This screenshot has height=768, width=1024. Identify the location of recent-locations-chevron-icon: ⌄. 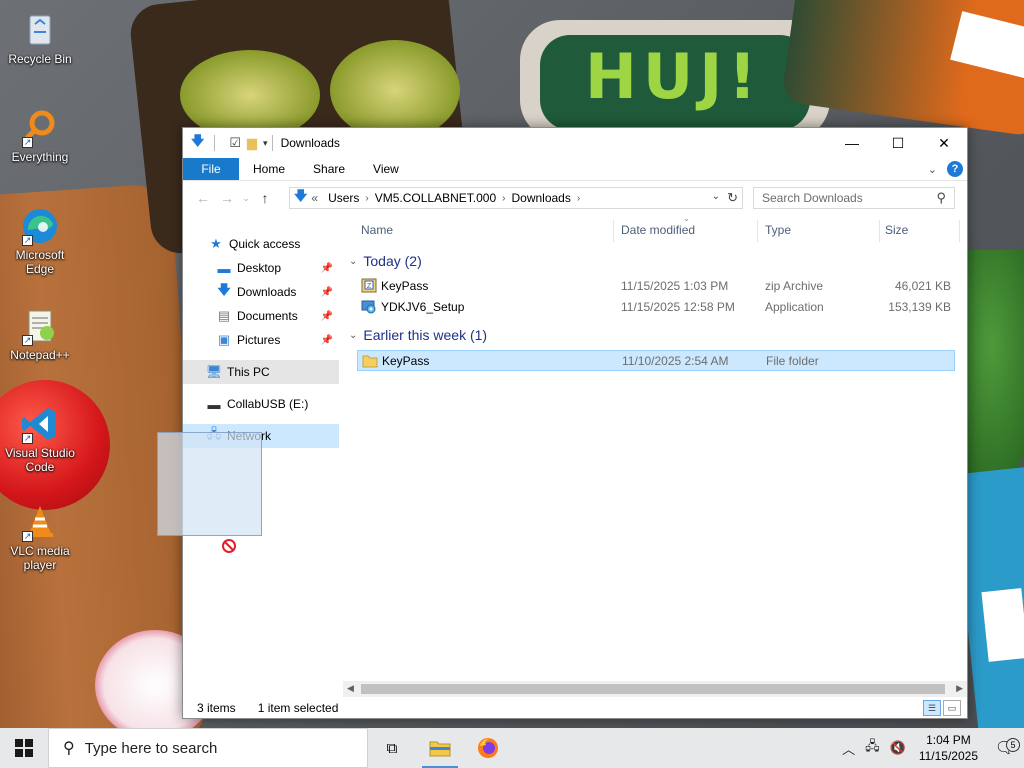
(246, 198).